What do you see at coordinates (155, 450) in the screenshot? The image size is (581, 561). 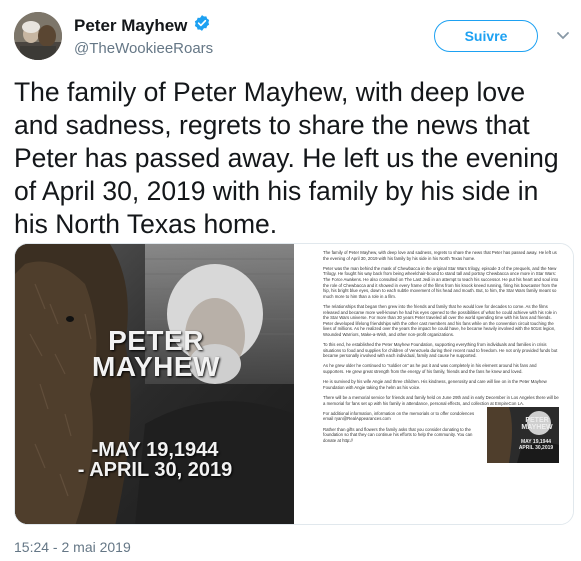 I see `memorial-date-birth: -MAY 19,1944` at bounding box center [155, 450].